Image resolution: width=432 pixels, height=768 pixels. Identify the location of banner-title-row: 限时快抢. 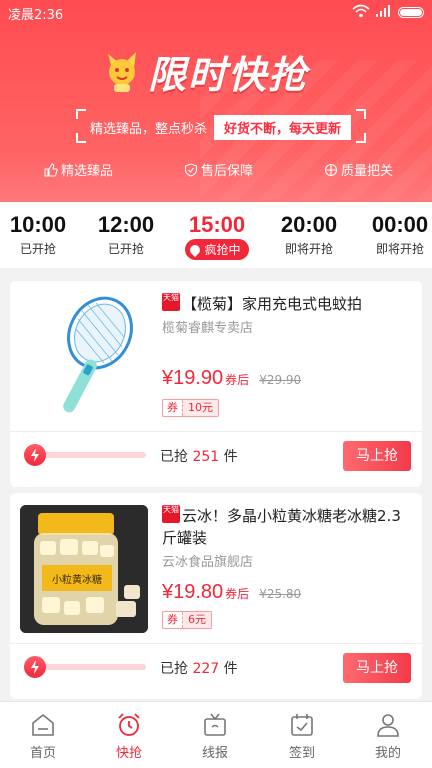
(206, 71).